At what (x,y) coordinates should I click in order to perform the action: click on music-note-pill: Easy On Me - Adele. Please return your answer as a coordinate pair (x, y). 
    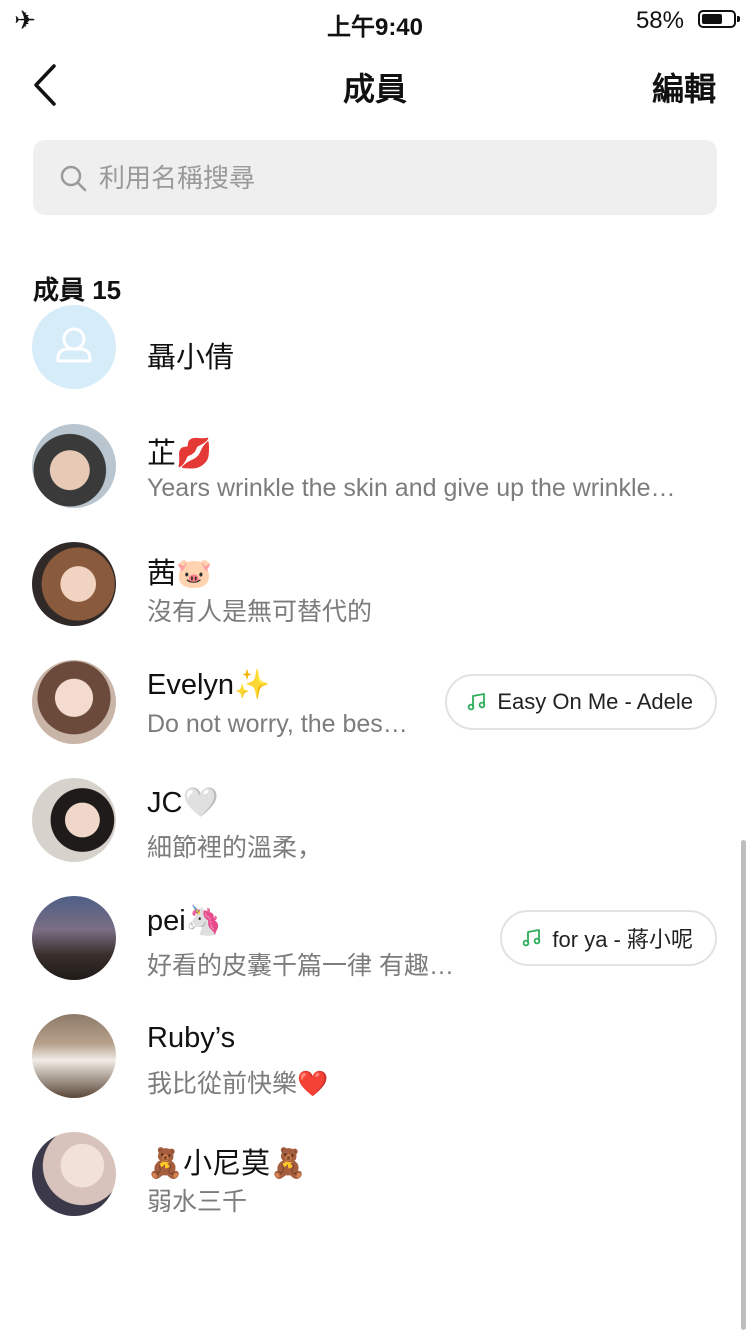
    Looking at the image, I should click on (581, 702).